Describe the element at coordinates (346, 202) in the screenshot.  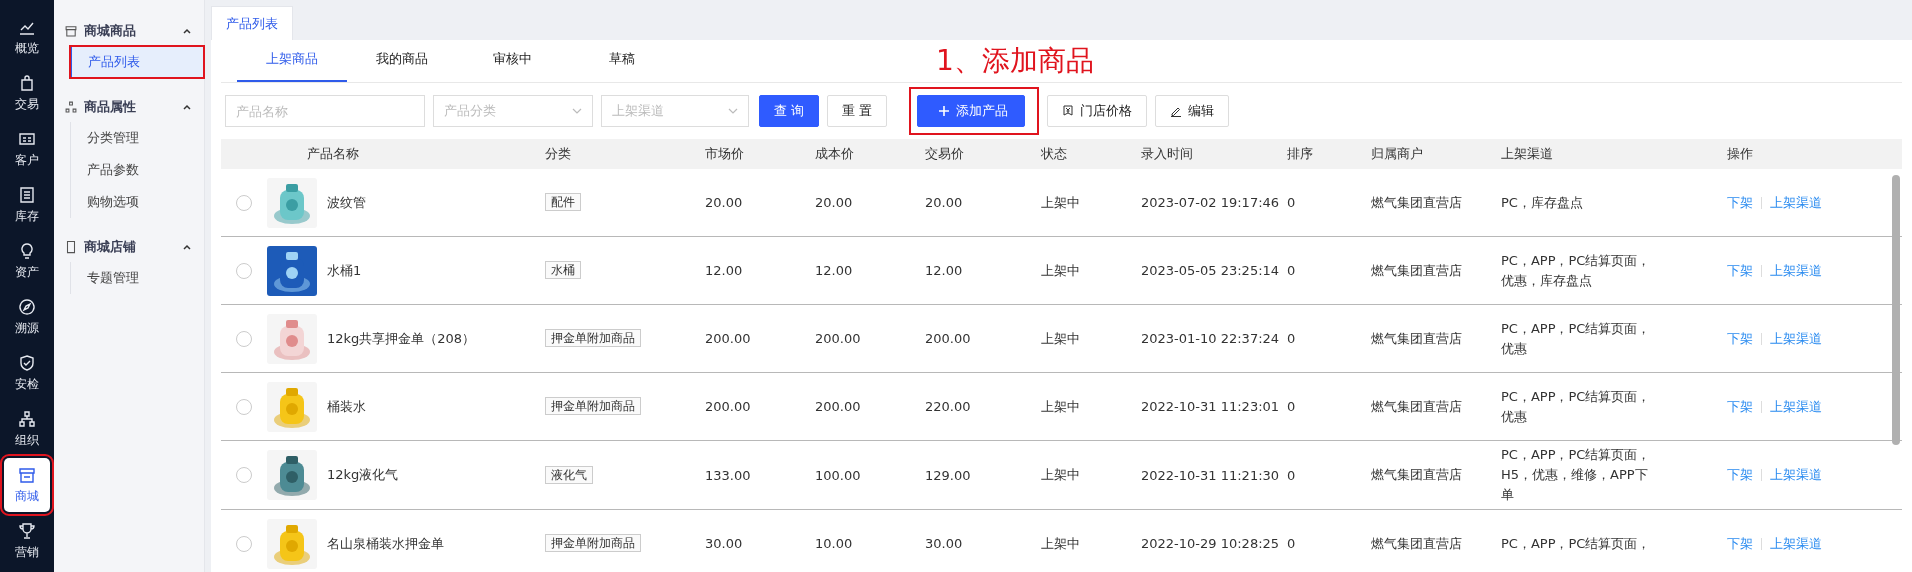
I see `product-name: 波纹管` at that location.